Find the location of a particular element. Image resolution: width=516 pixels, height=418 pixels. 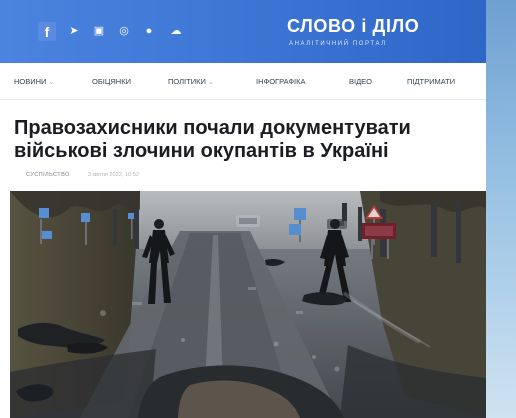

nav-item-infohrafika: ІНФОГРАФІКА is located at coordinates (281, 82).